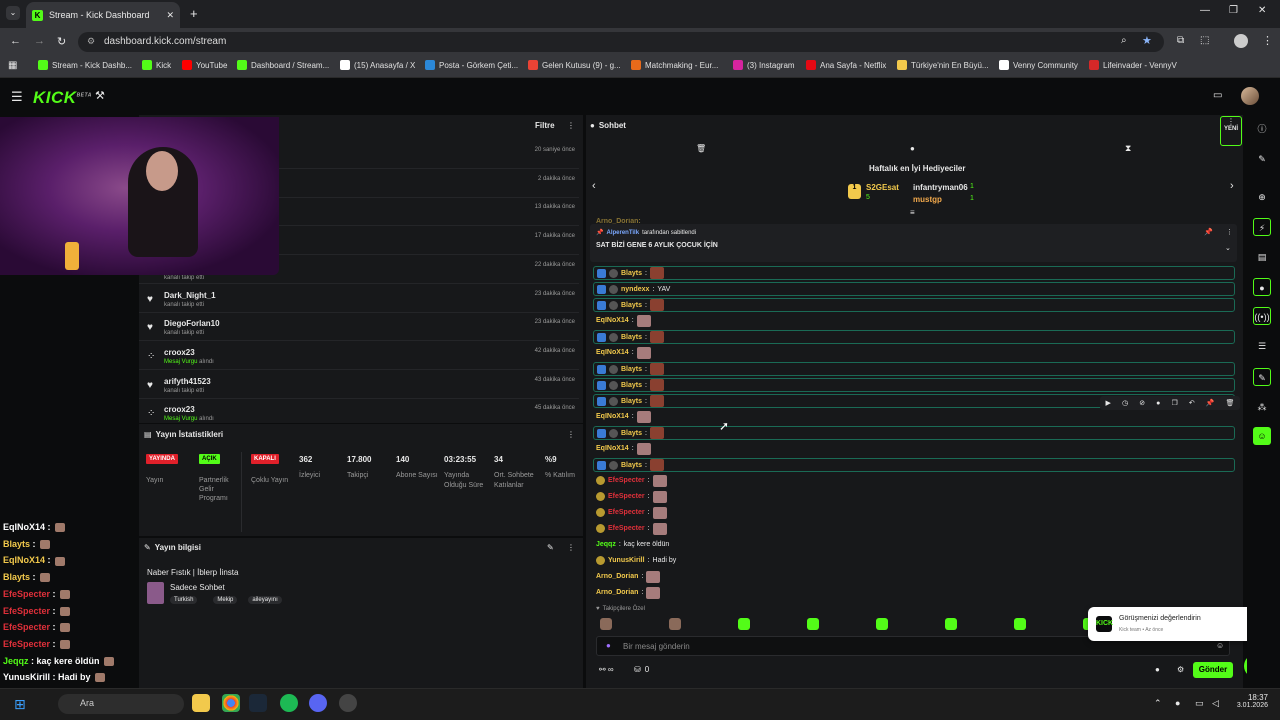 The image size is (1280, 720). I want to click on chat-mode-icon: ●, so click(912, 148).